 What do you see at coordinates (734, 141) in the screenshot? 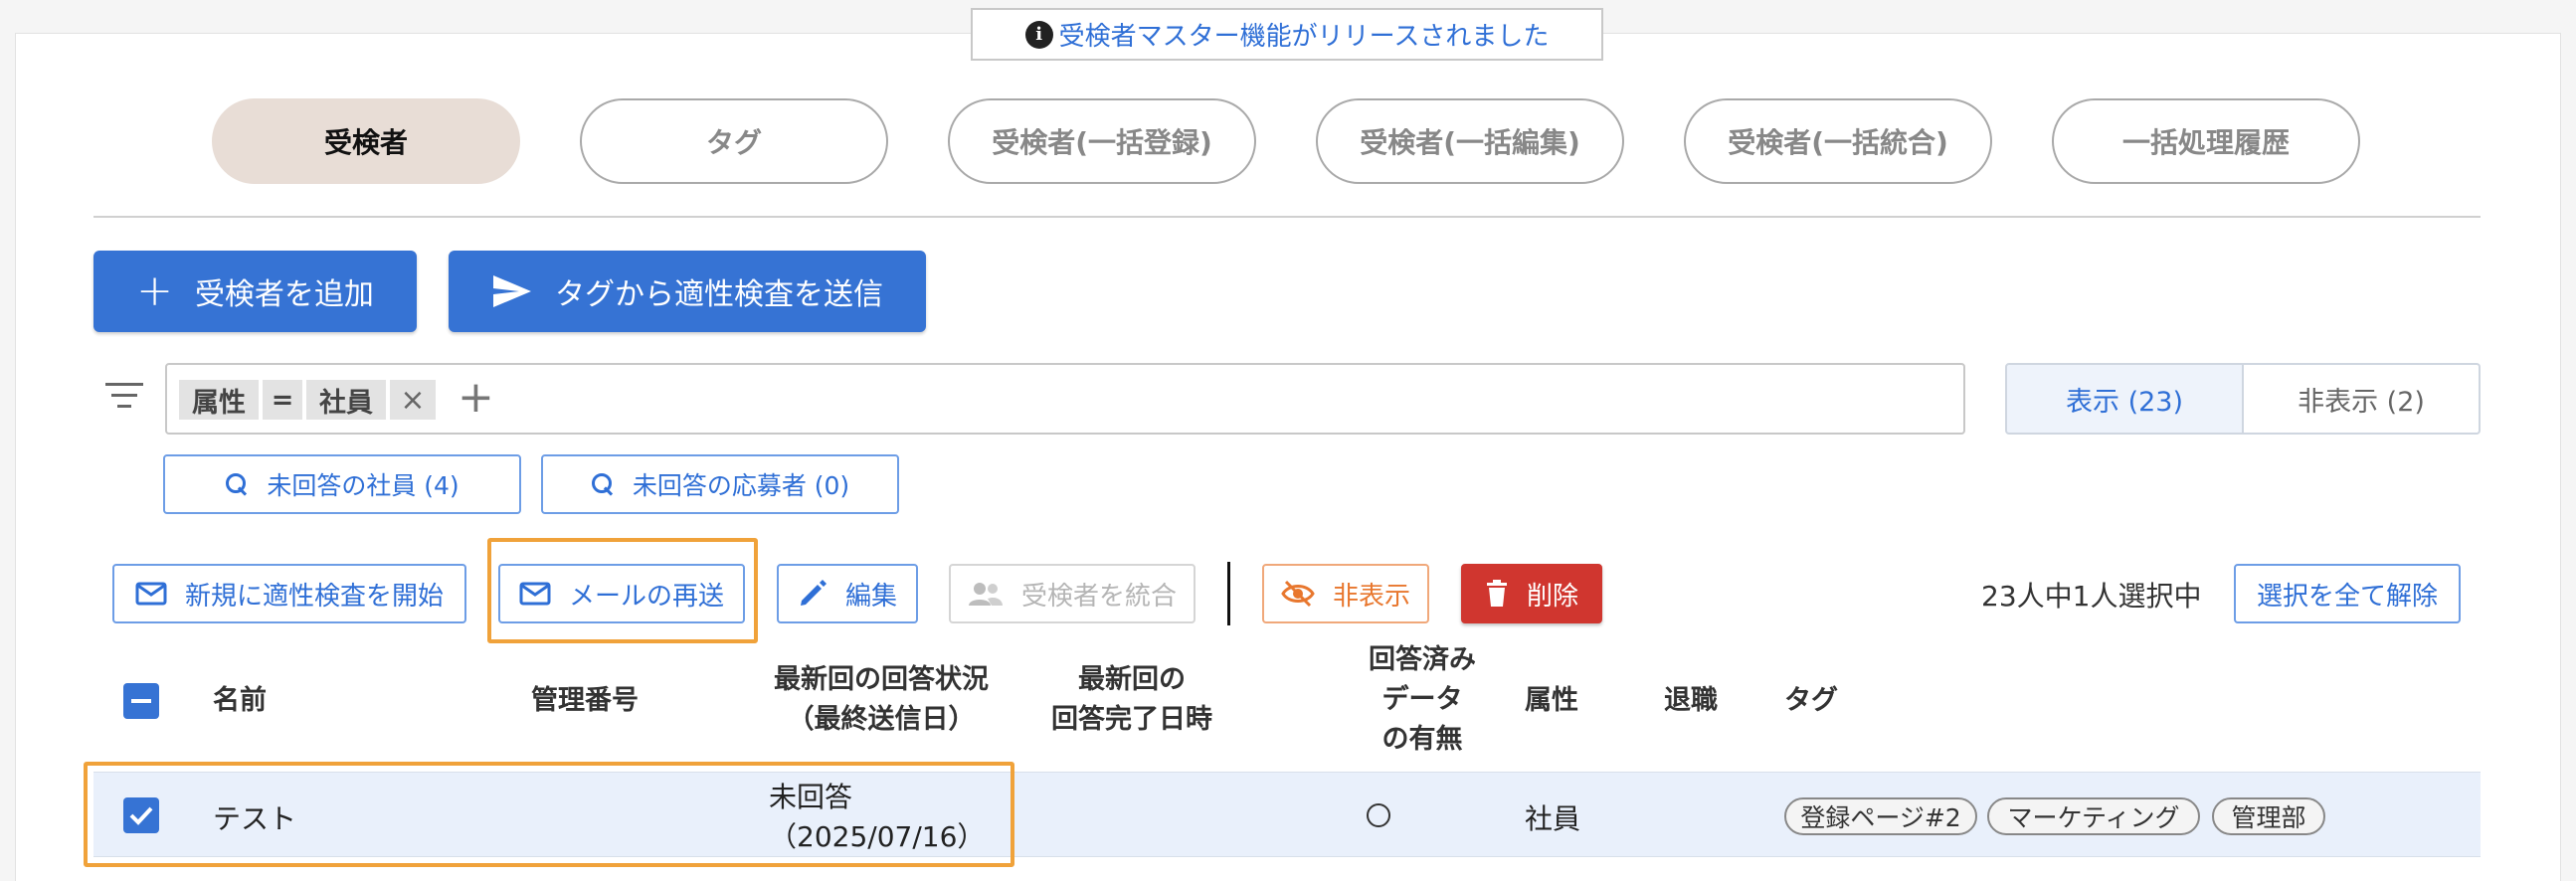
I see `tab-tags: タグ` at bounding box center [734, 141].